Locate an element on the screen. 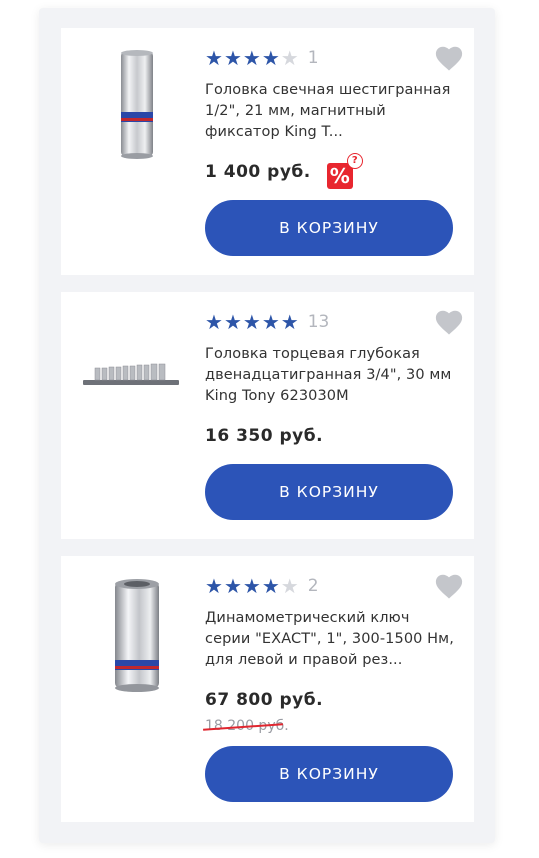 This screenshot has width=539, height=858. price: 67 800 руб. is located at coordinates (264, 700).